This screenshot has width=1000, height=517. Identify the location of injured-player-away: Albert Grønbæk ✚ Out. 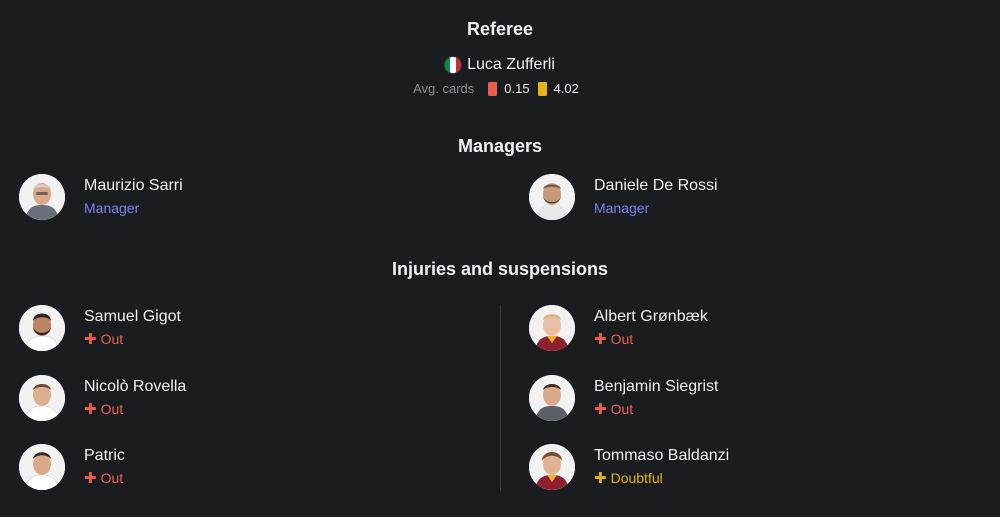
(618, 328).